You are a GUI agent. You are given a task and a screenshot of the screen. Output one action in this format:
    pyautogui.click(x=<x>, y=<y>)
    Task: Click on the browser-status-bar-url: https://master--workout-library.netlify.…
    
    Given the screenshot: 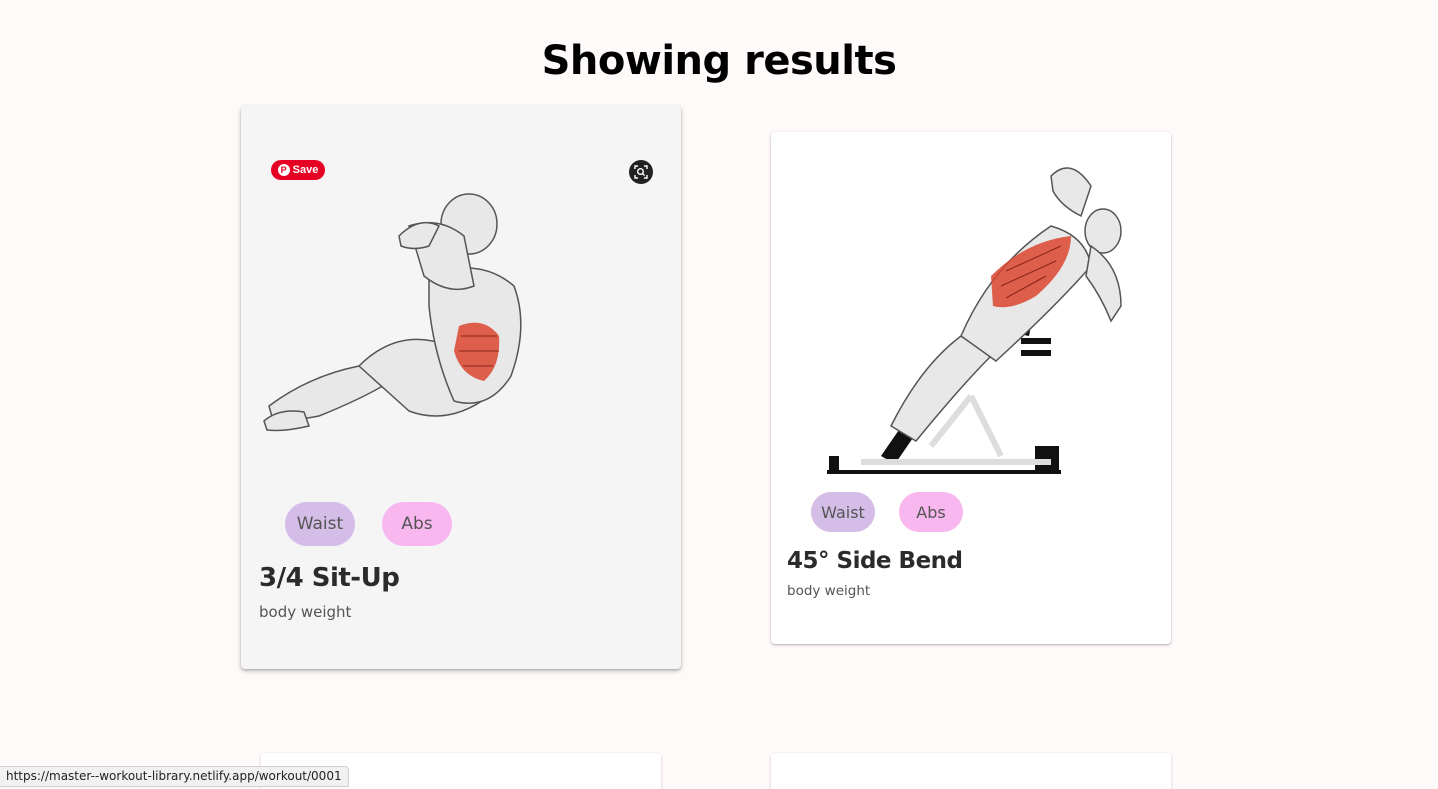 What is the action you would take?
    pyautogui.click(x=174, y=776)
    